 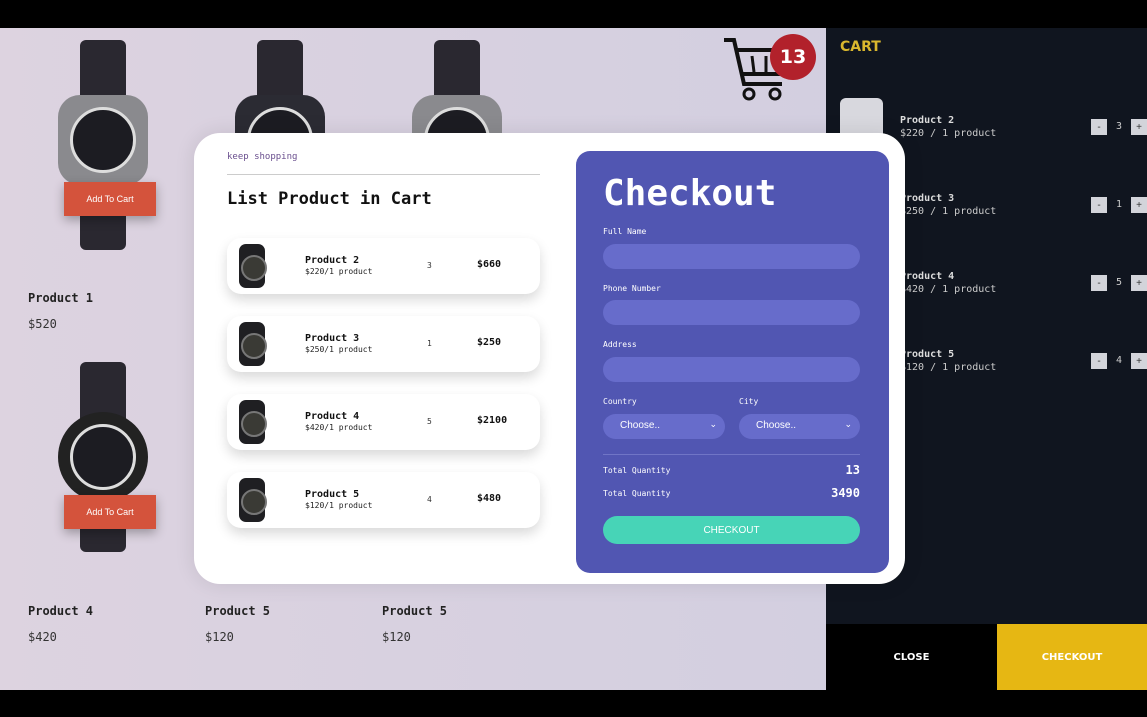 I want to click on address-label: Address, so click(x=620, y=344).